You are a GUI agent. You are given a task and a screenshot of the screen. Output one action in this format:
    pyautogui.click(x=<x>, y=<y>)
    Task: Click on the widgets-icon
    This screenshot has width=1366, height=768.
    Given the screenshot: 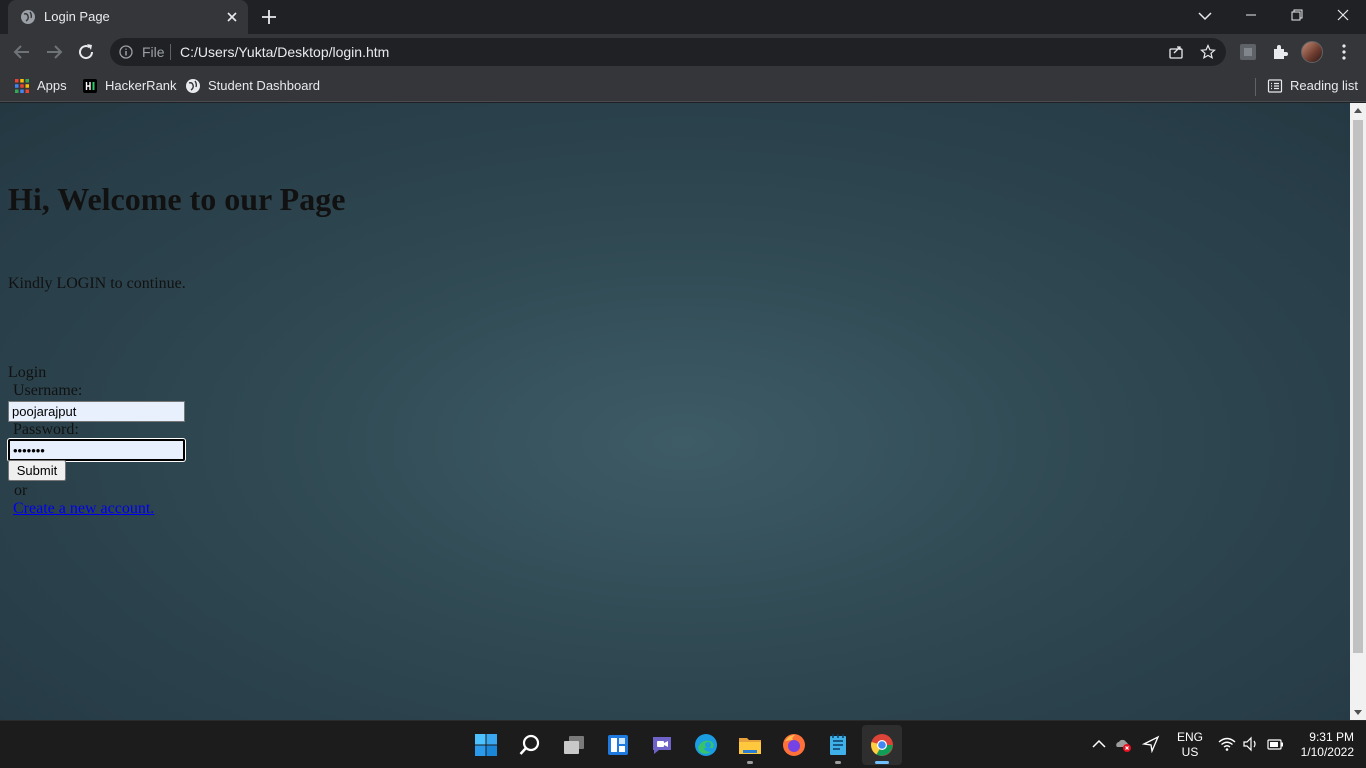 What is the action you would take?
    pyautogui.click(x=618, y=745)
    